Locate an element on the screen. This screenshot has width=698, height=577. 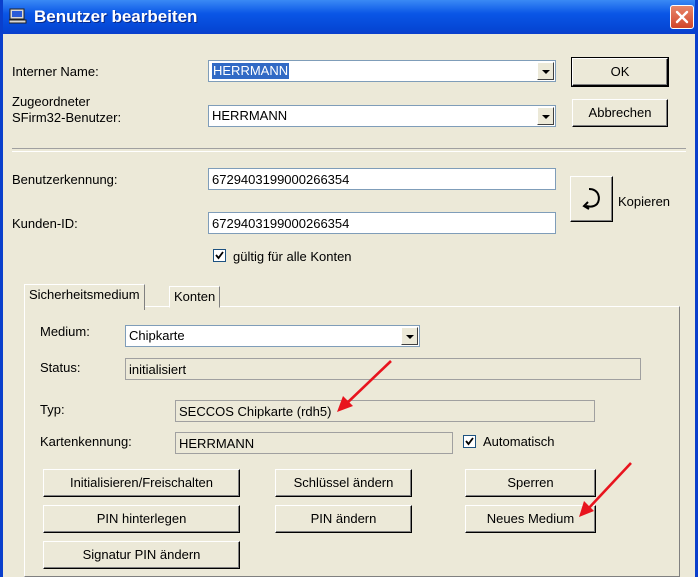
change-key-button: Schlüssel ändern is located at coordinates (343, 483).